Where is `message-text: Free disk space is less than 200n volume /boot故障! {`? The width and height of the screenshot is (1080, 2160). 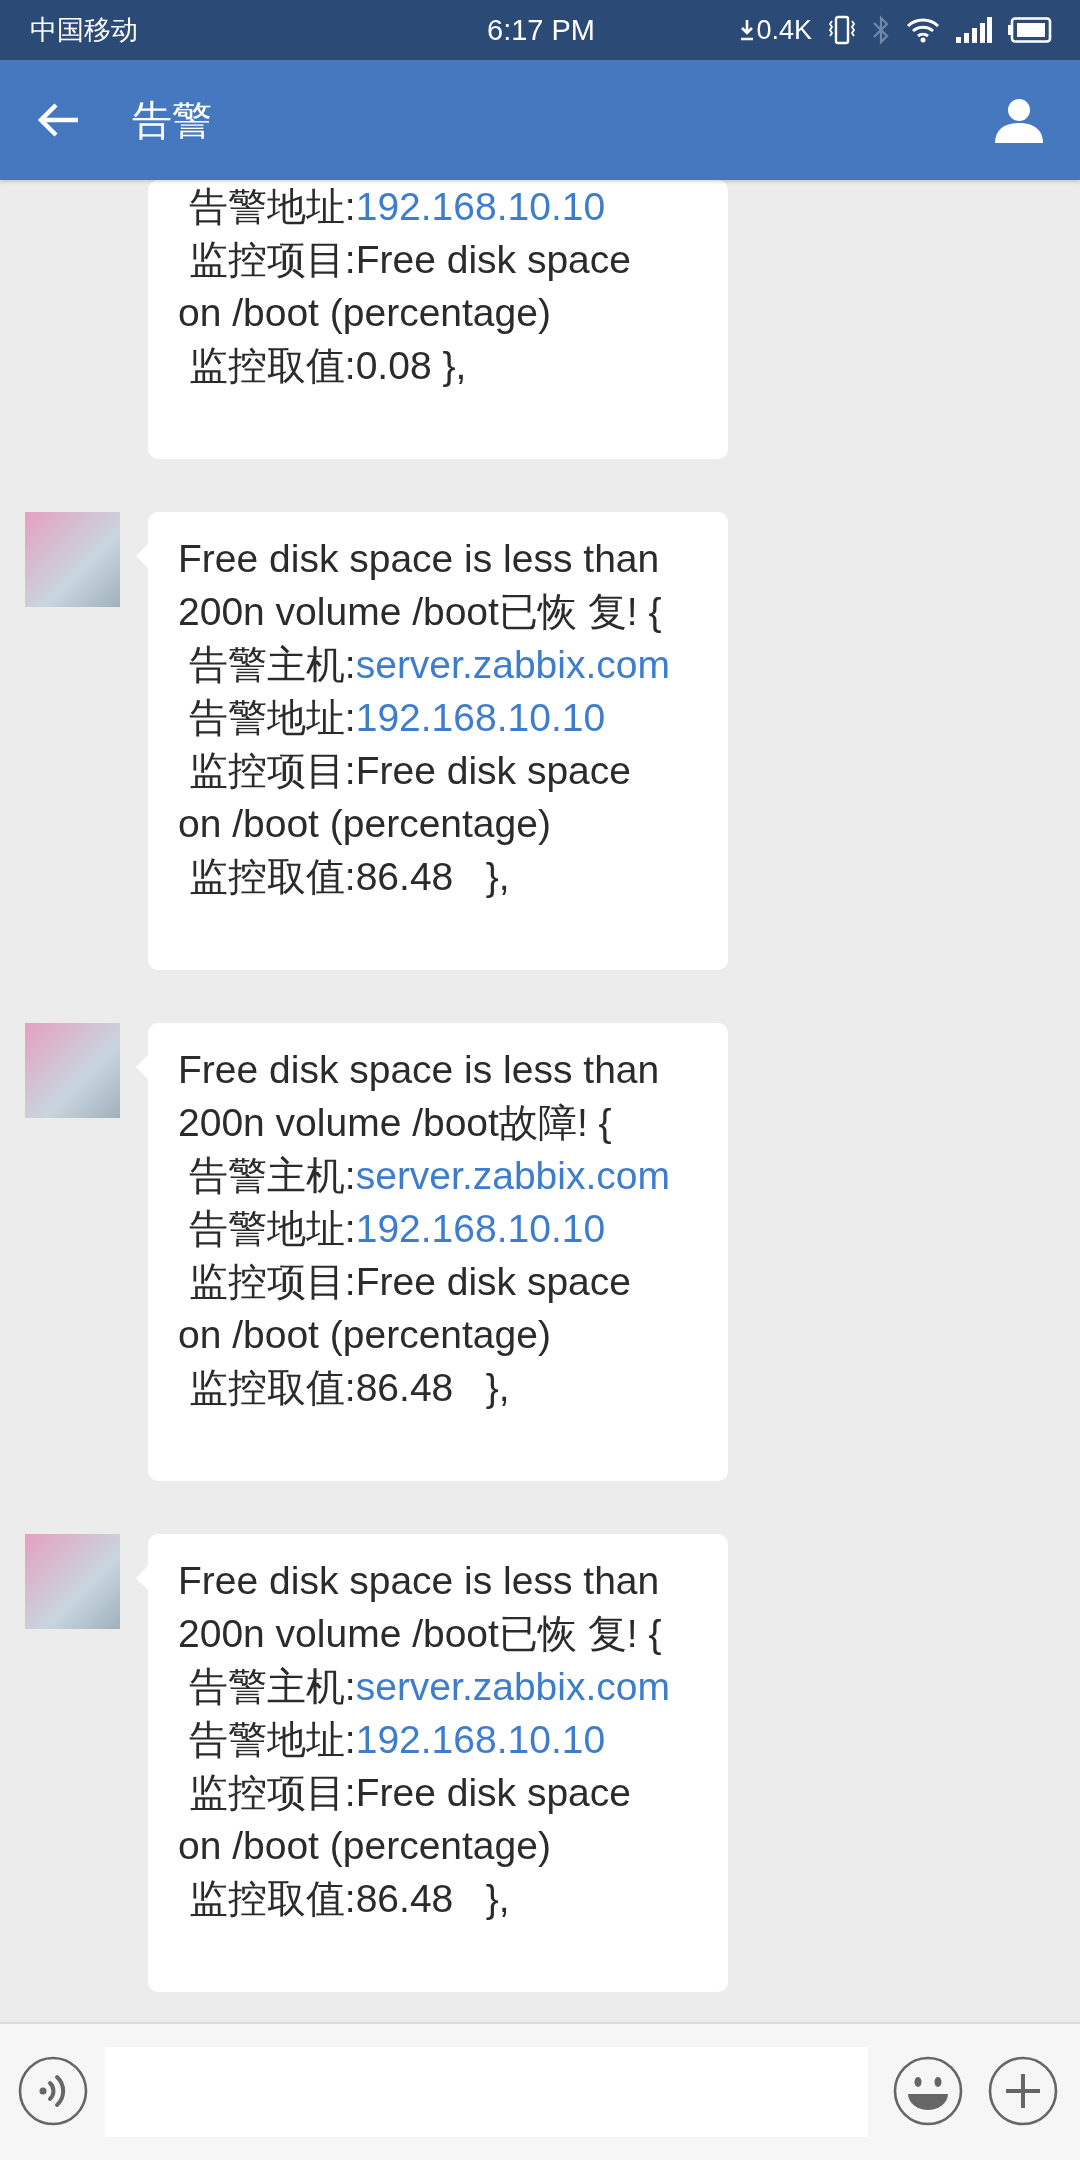 message-text: Free disk space is less than 200n volume /boot故障! { is located at coordinates (419, 1096).